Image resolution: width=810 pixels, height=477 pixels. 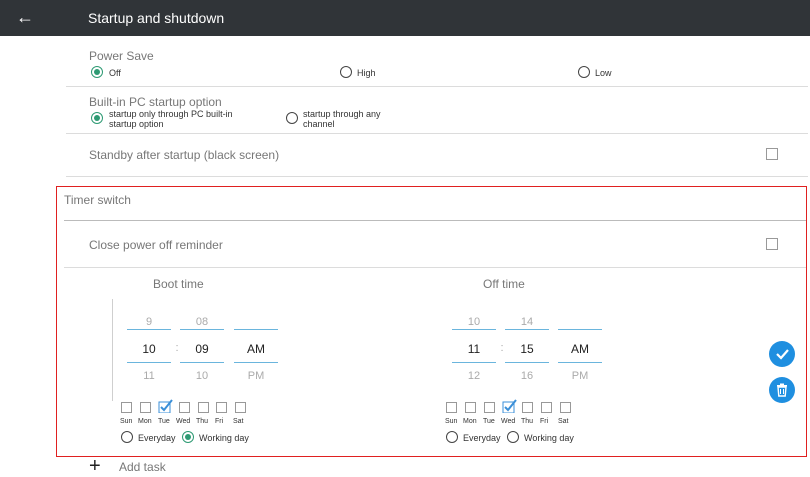 What do you see at coordinates (292, 118) in the screenshot?
I see `builtin-pc-option2-radio` at bounding box center [292, 118].